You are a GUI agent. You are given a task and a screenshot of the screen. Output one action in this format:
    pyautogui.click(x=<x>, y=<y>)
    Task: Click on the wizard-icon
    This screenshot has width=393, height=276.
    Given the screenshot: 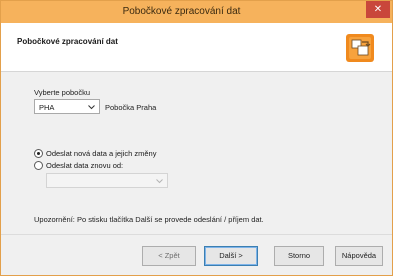 What is the action you would take?
    pyautogui.click(x=360, y=48)
    